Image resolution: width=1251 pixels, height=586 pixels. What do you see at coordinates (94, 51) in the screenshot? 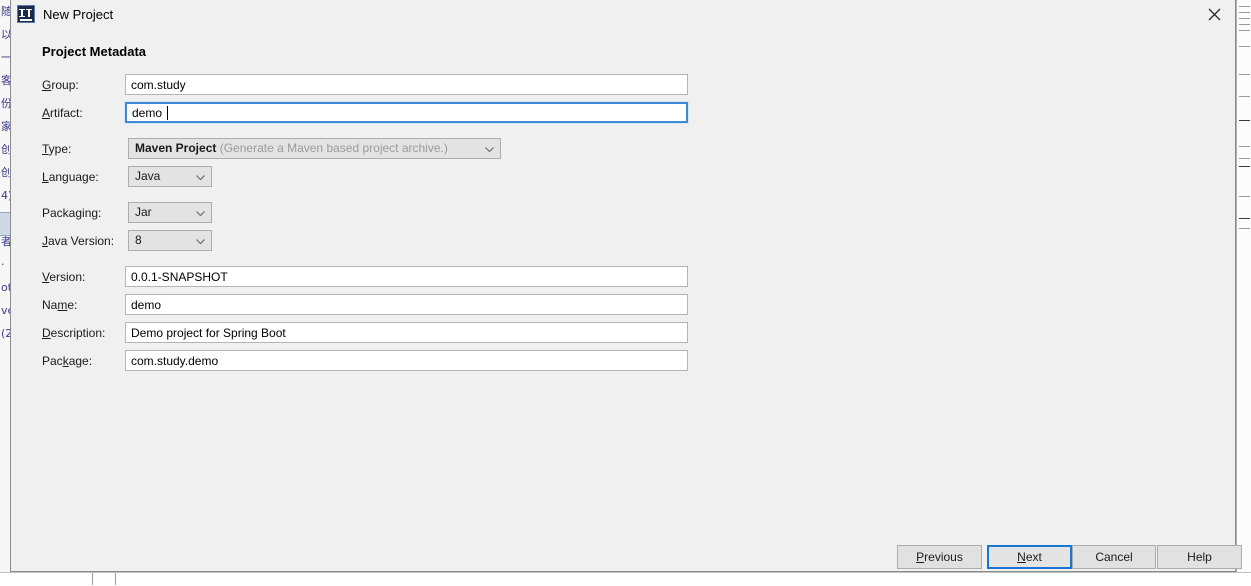
I see `page-title: Project Metadata` at bounding box center [94, 51].